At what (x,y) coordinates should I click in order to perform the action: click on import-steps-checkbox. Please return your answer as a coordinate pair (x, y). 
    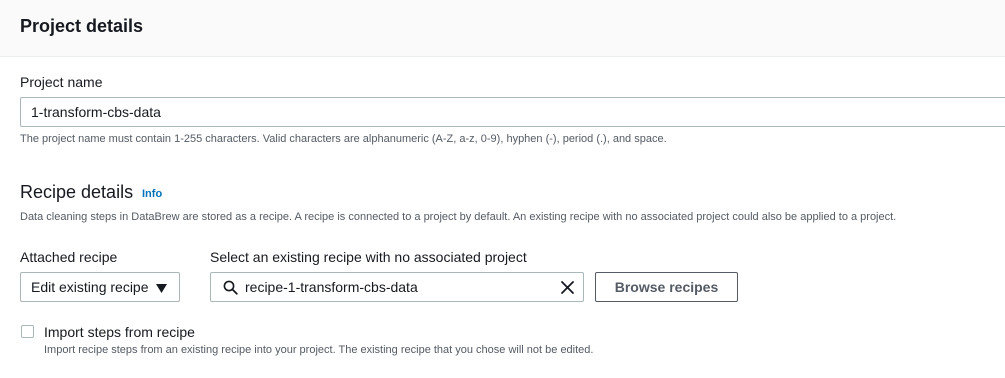
    Looking at the image, I should click on (27, 331).